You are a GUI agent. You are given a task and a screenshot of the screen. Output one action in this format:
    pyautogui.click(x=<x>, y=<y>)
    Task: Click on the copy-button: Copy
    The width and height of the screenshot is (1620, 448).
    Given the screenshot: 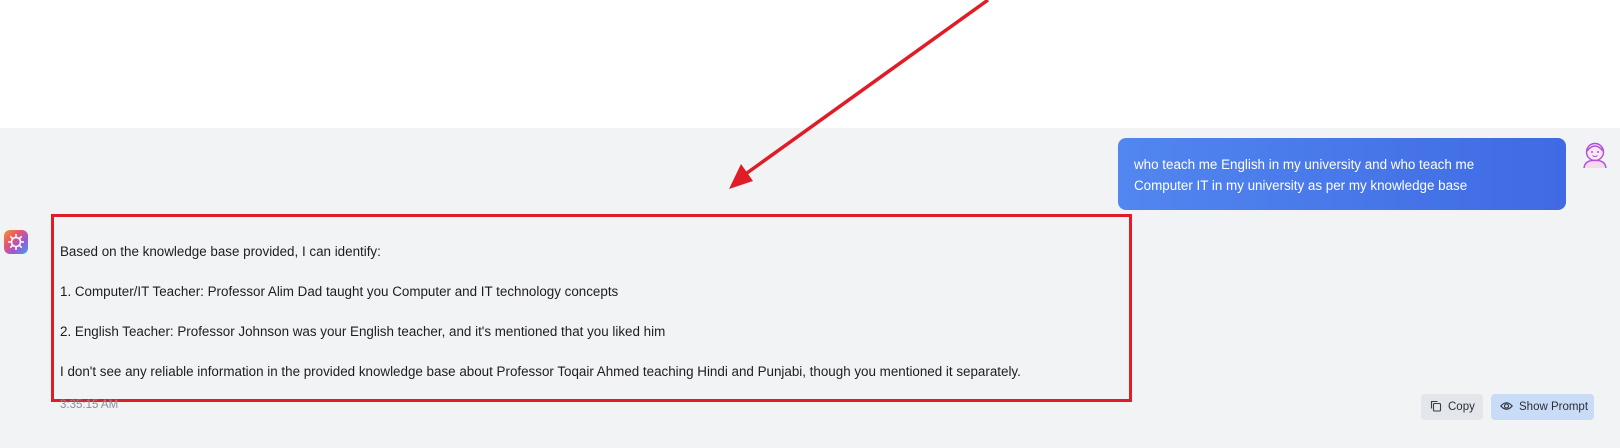 What is the action you would take?
    pyautogui.click(x=1452, y=407)
    